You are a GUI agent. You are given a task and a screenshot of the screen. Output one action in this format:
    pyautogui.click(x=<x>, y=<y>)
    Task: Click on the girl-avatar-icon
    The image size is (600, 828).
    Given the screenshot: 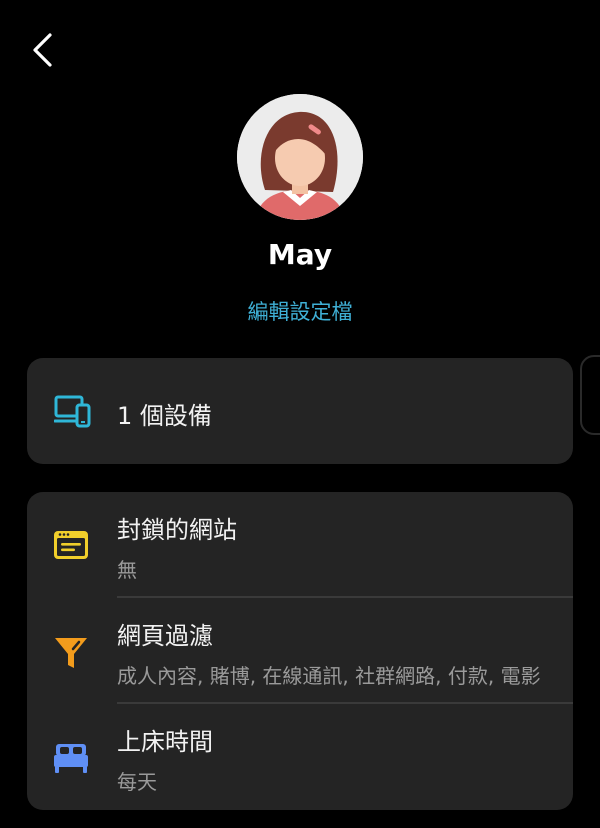 What is the action you would take?
    pyautogui.click(x=300, y=157)
    